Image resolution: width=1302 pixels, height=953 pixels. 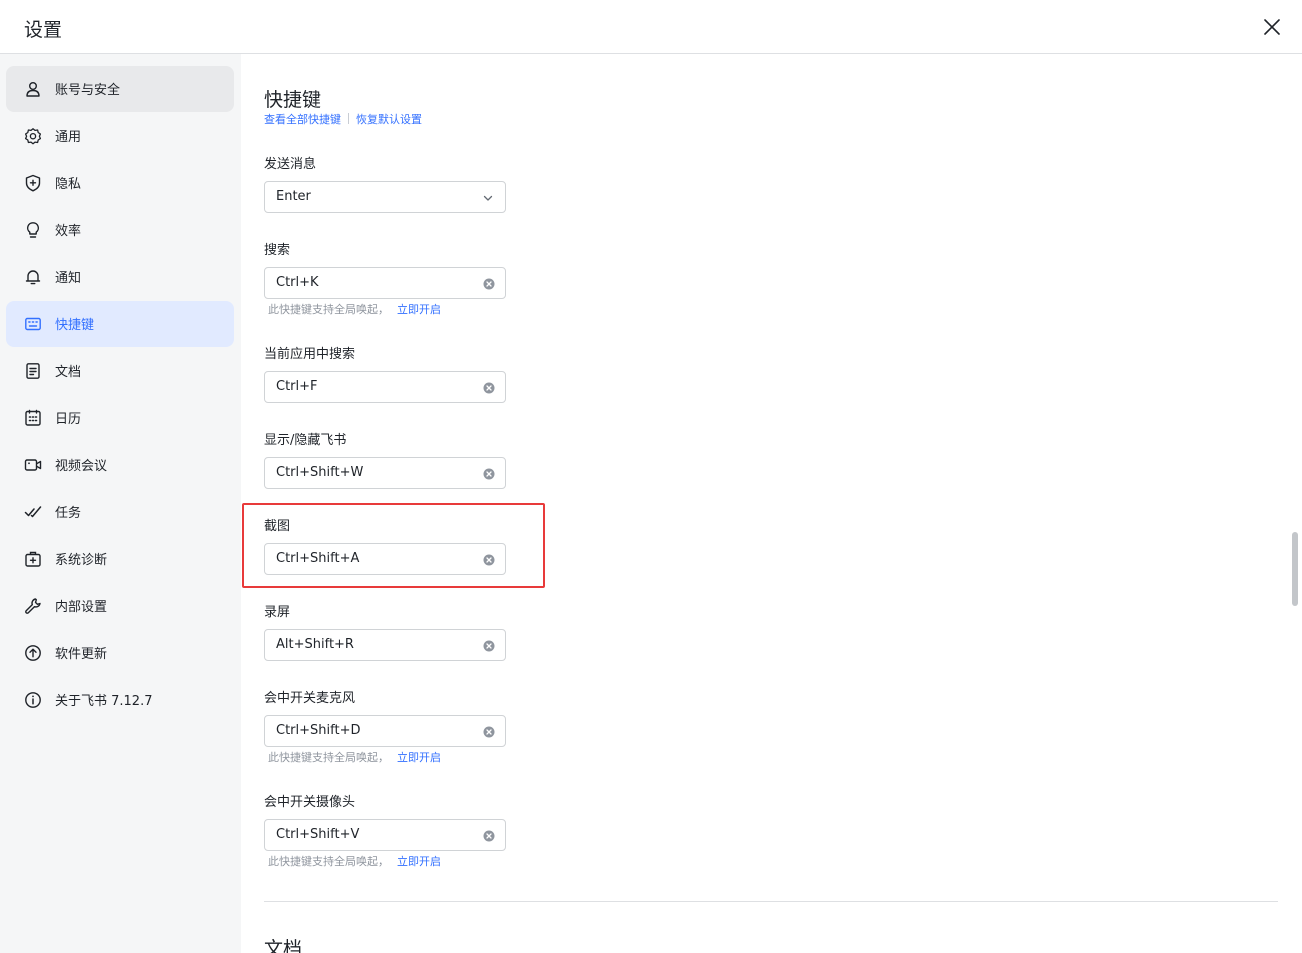 I want to click on field-label-in-app-search: 当前应用中搜索, so click(x=310, y=354).